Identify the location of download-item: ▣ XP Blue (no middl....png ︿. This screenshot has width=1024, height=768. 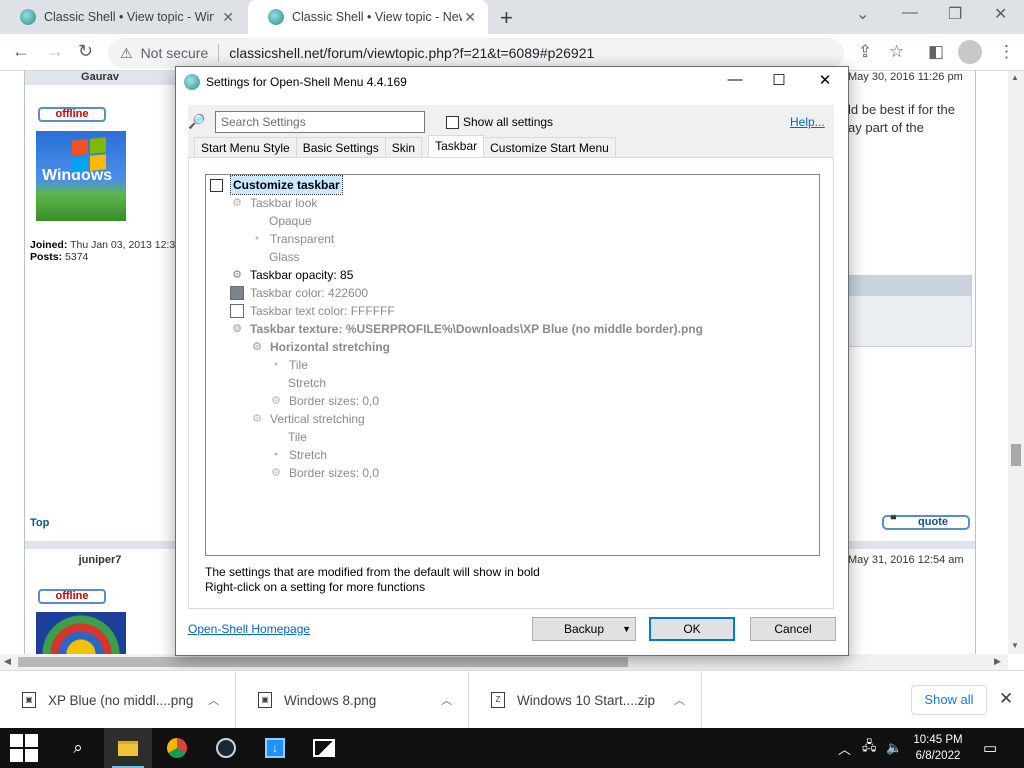
(118, 700).